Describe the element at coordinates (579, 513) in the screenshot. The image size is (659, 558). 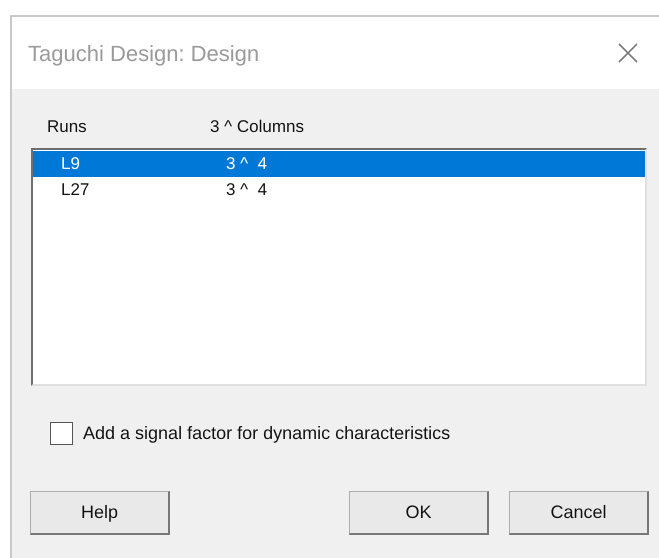
I see `dialog-button: Cancel` at that location.